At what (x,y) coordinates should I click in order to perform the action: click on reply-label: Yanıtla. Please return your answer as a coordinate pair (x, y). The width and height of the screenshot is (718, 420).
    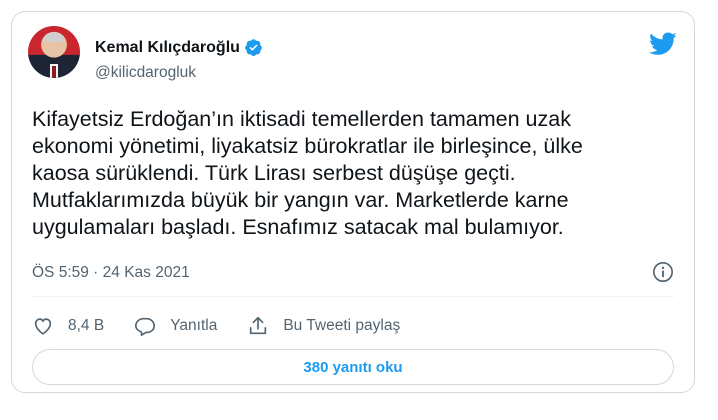
    Looking at the image, I should click on (194, 325).